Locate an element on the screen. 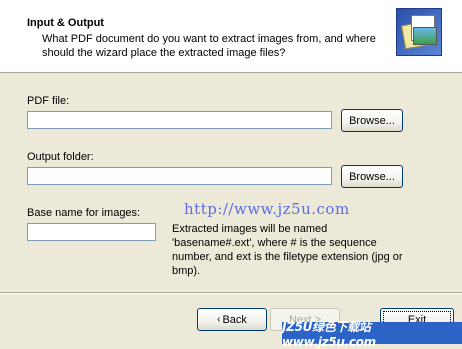 The width and height of the screenshot is (462, 349). output-folder-input is located at coordinates (179, 176).